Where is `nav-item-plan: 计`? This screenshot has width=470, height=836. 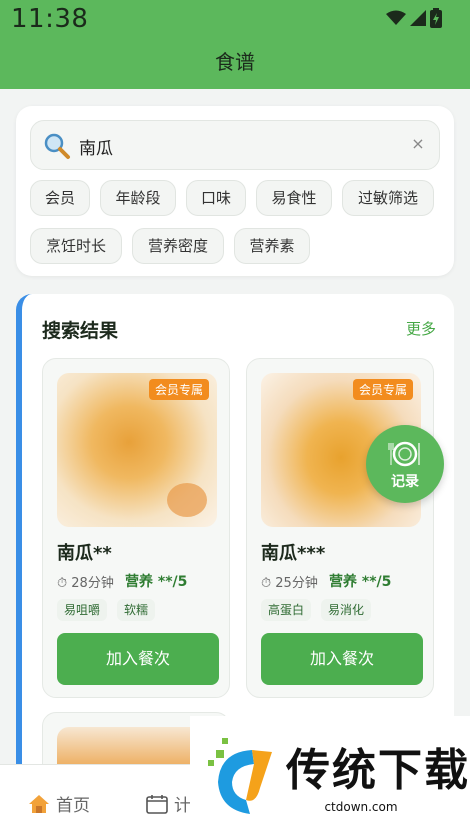 nav-item-plan: 计 is located at coordinates (168, 803).